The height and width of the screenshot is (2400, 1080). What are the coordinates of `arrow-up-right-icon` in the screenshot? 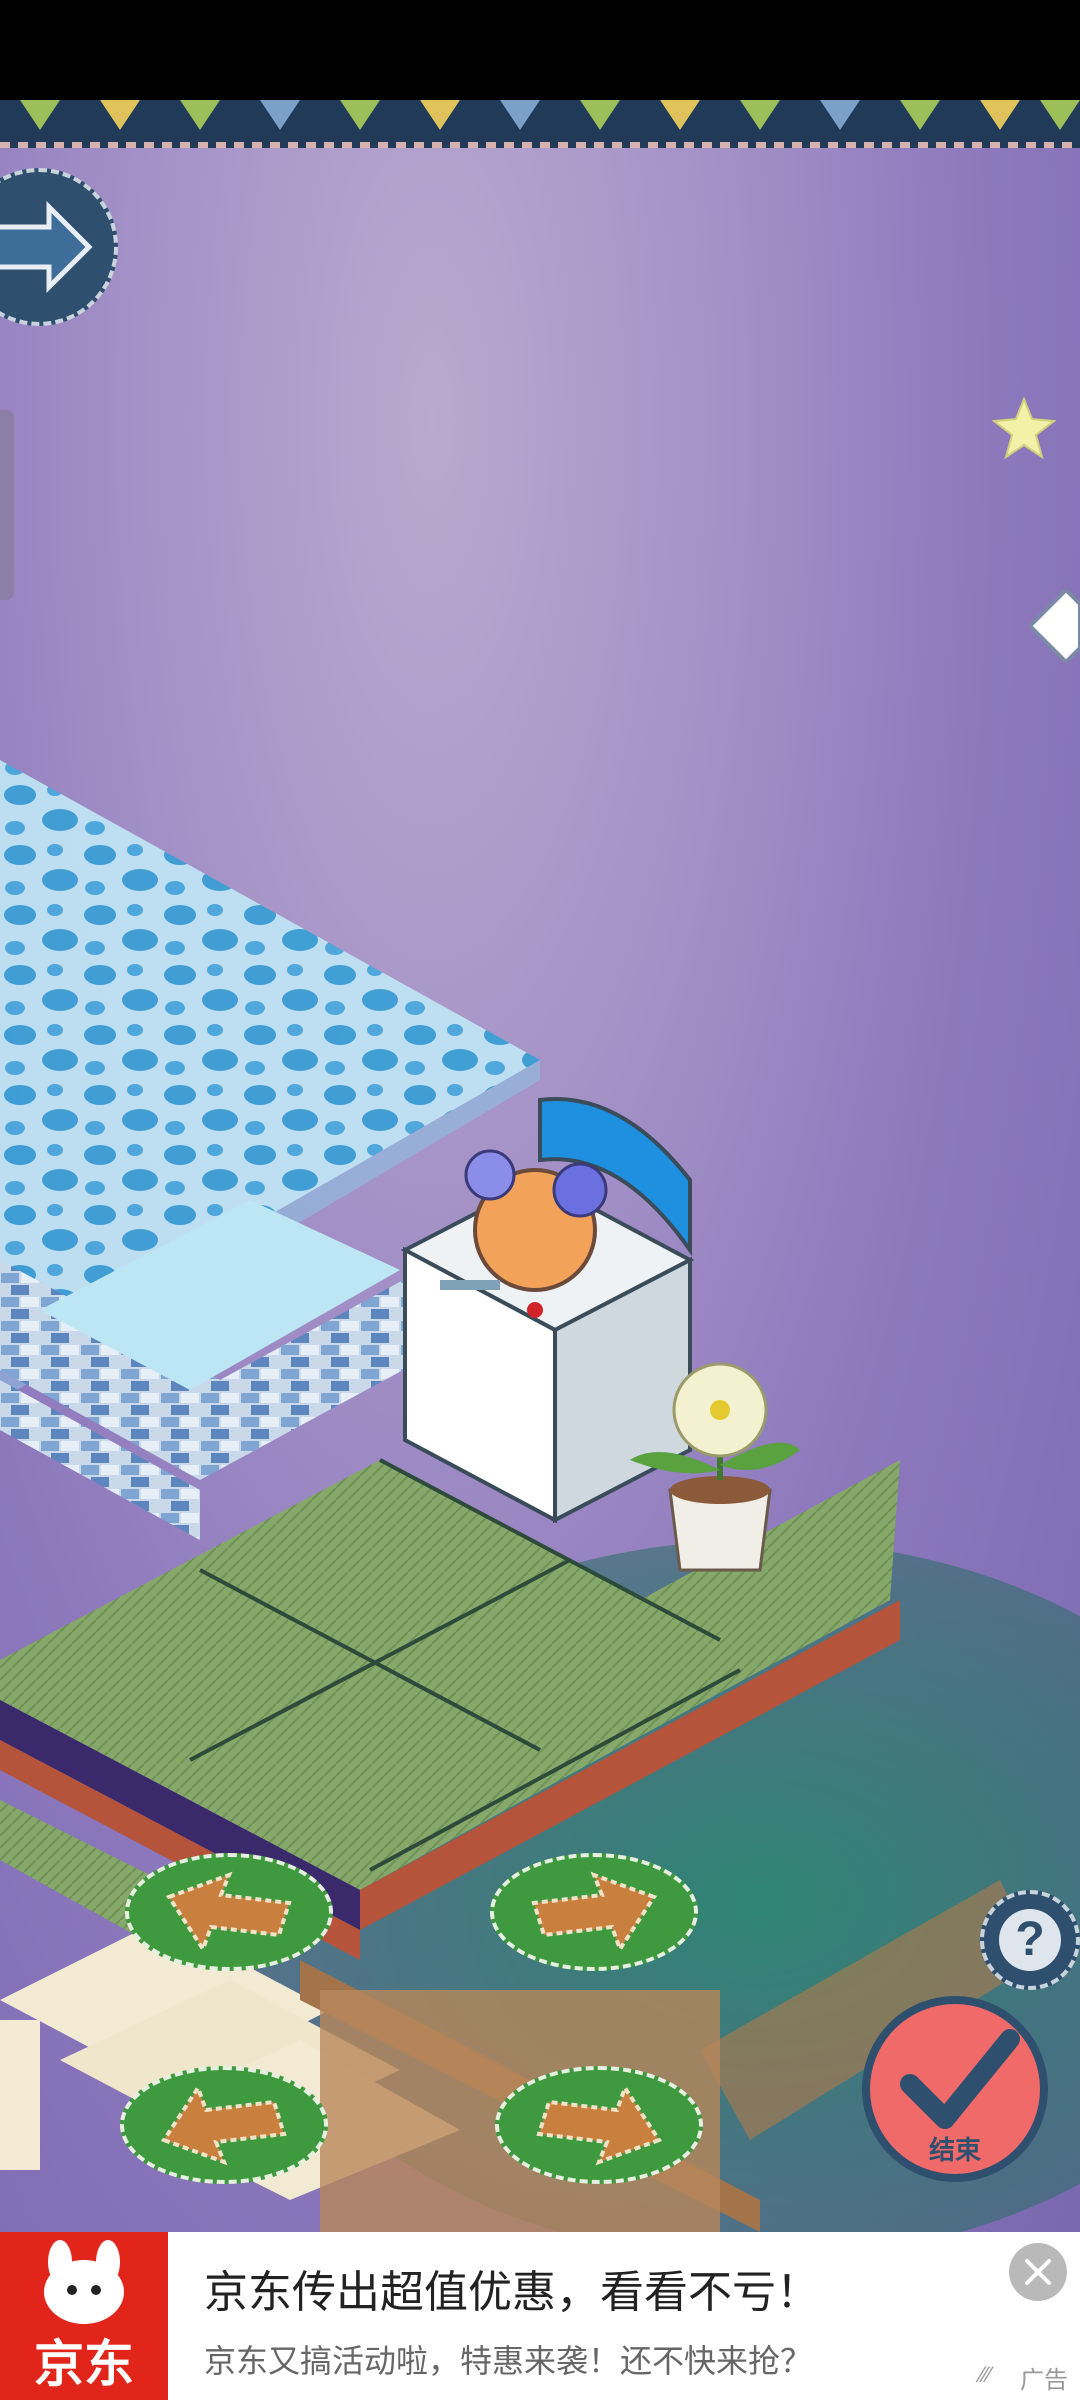 It's located at (594, 1912).